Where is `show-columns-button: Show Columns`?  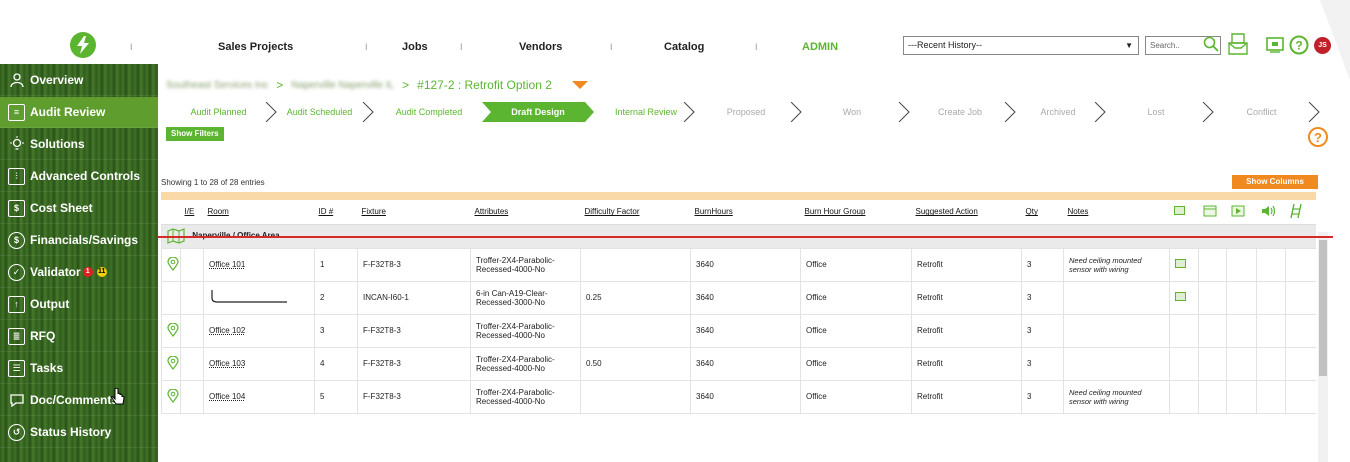
show-columns-button: Show Columns is located at coordinates (1275, 182).